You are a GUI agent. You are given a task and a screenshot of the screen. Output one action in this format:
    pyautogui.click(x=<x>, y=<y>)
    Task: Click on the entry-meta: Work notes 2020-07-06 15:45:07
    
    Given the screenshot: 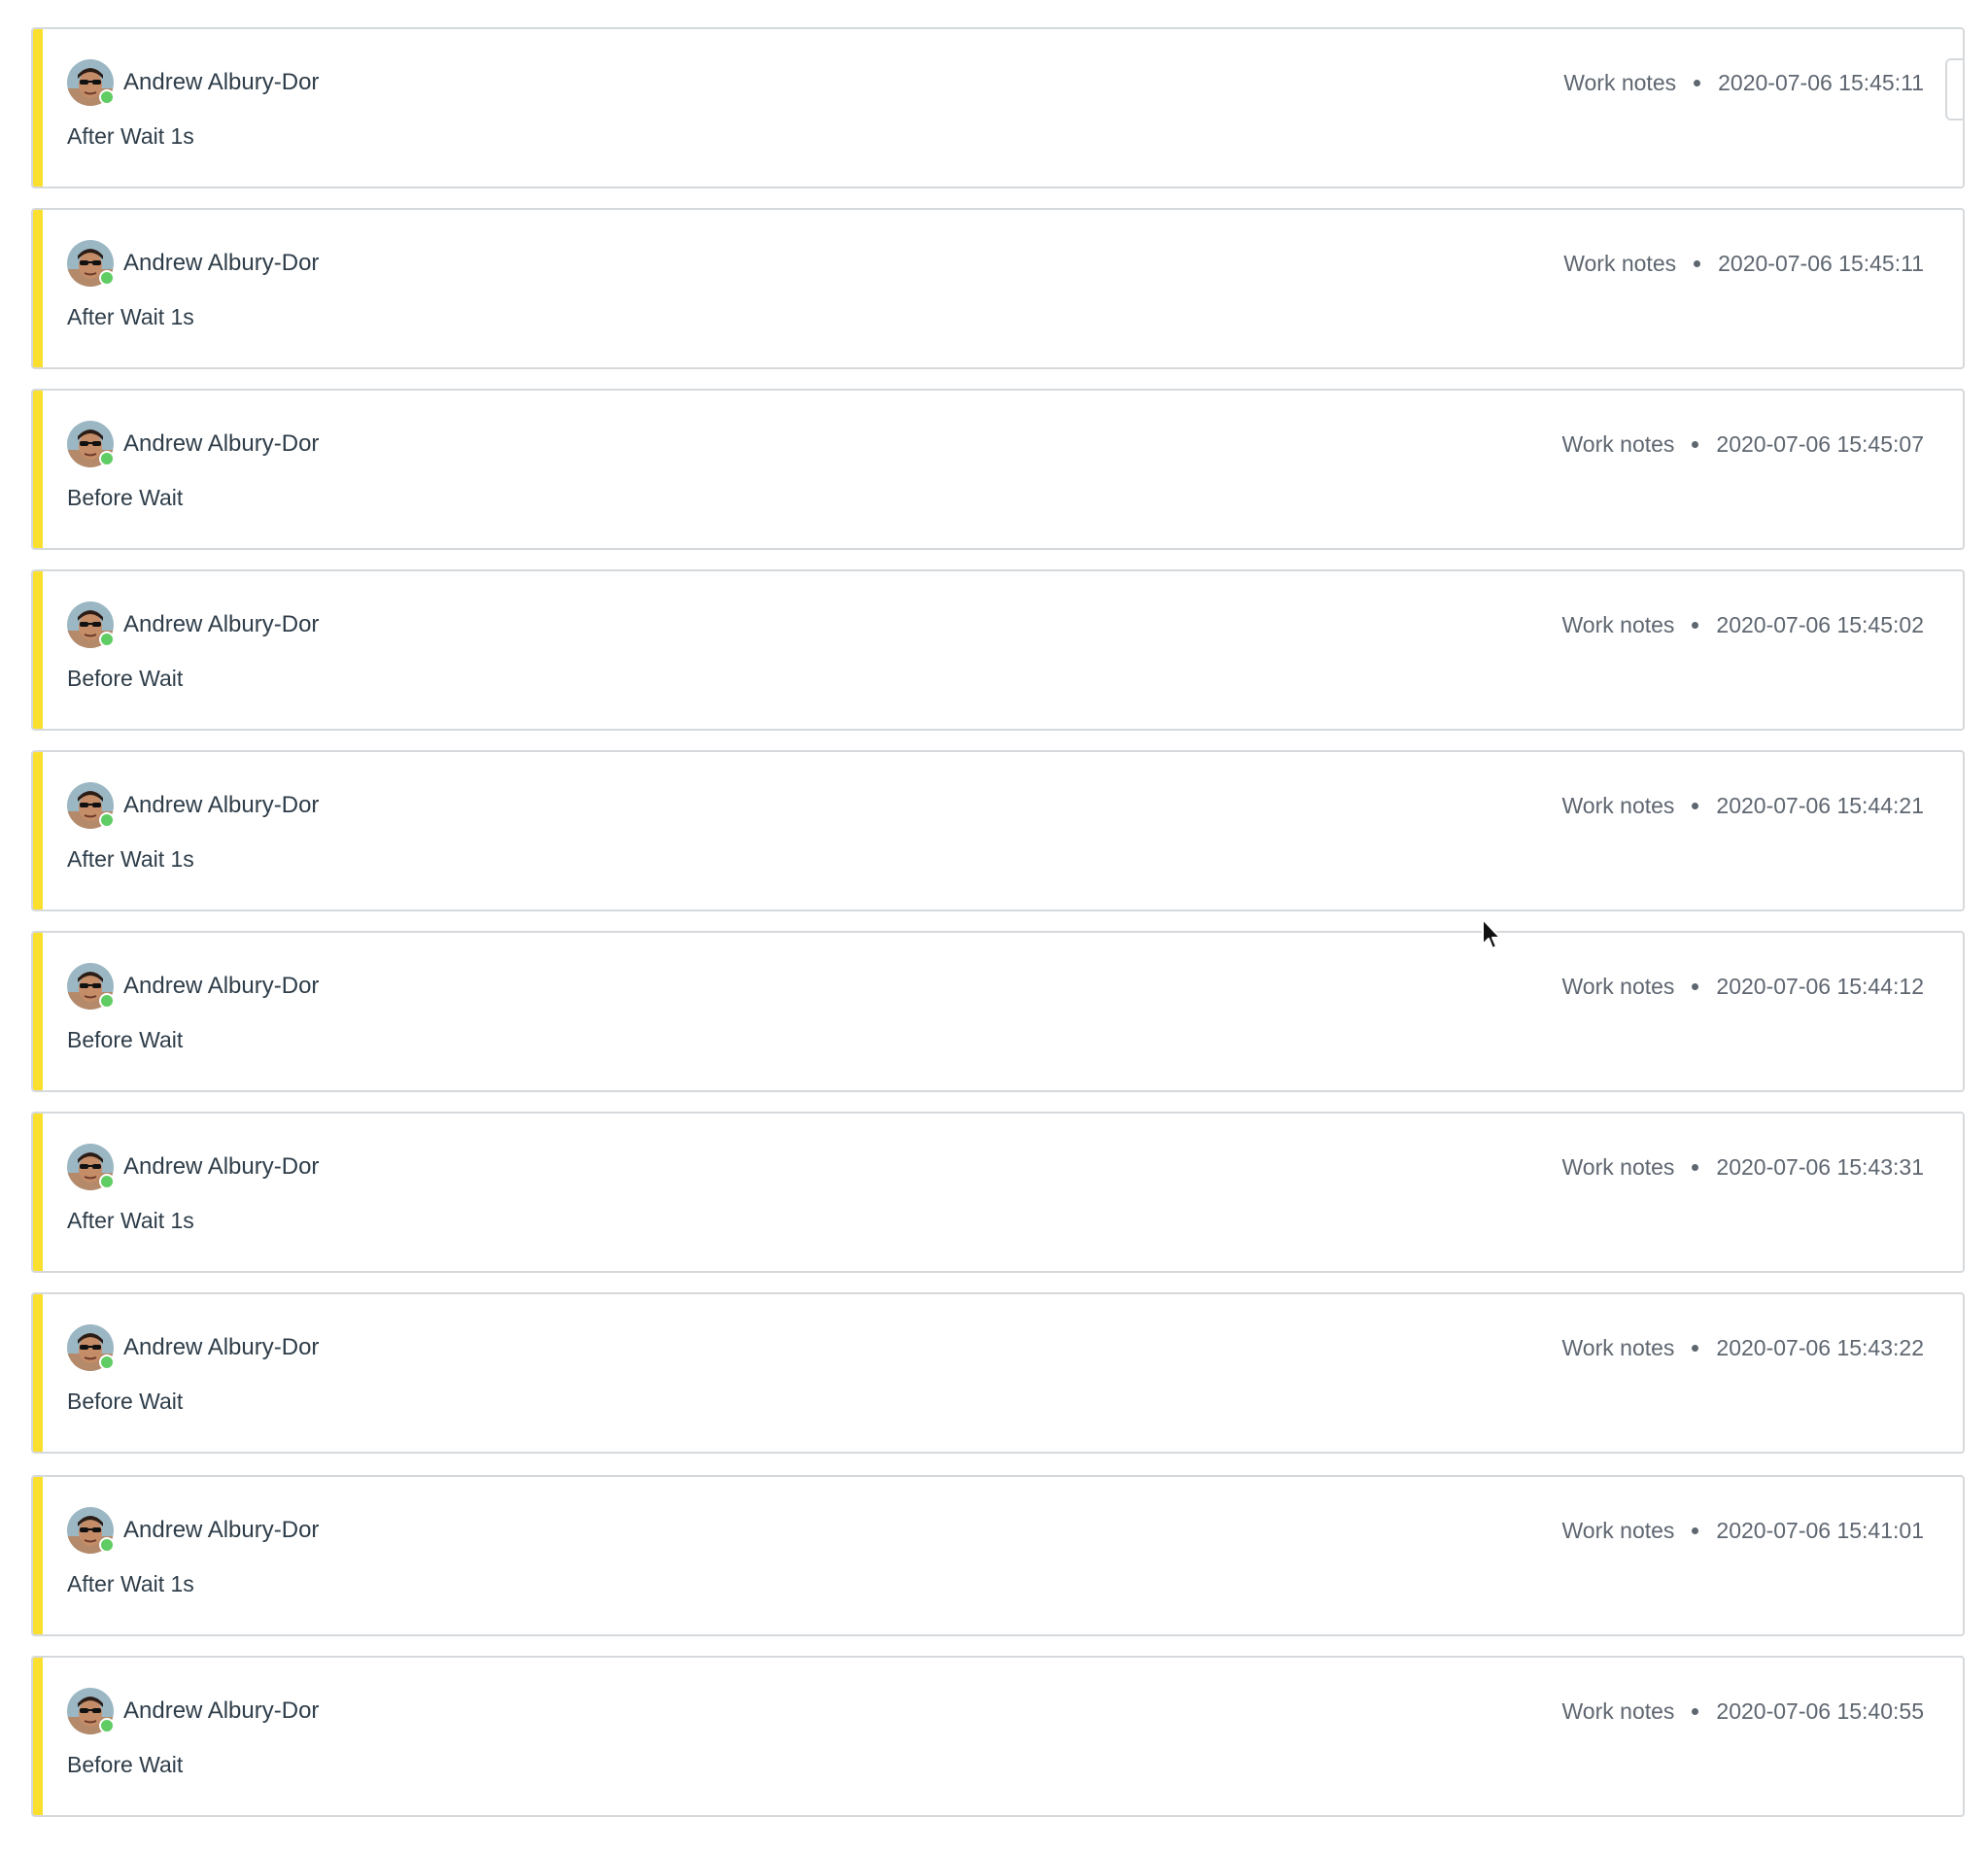 What is the action you would take?
    pyautogui.click(x=1743, y=444)
    